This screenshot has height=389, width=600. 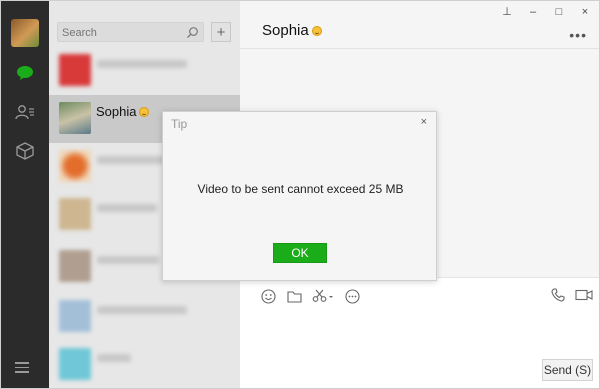 What do you see at coordinates (559, 12) in the screenshot?
I see `maximize-icon: □` at bounding box center [559, 12].